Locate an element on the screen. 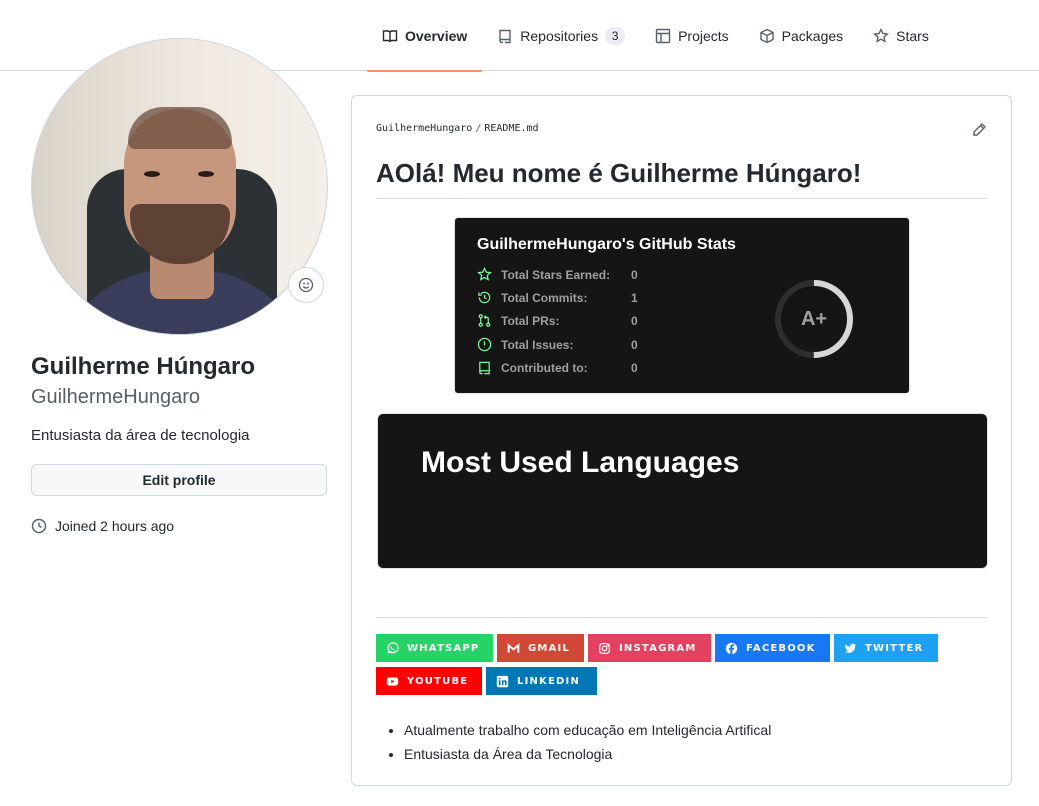  list-item: Entusiasta da Área da Tecnologia is located at coordinates (587, 754).